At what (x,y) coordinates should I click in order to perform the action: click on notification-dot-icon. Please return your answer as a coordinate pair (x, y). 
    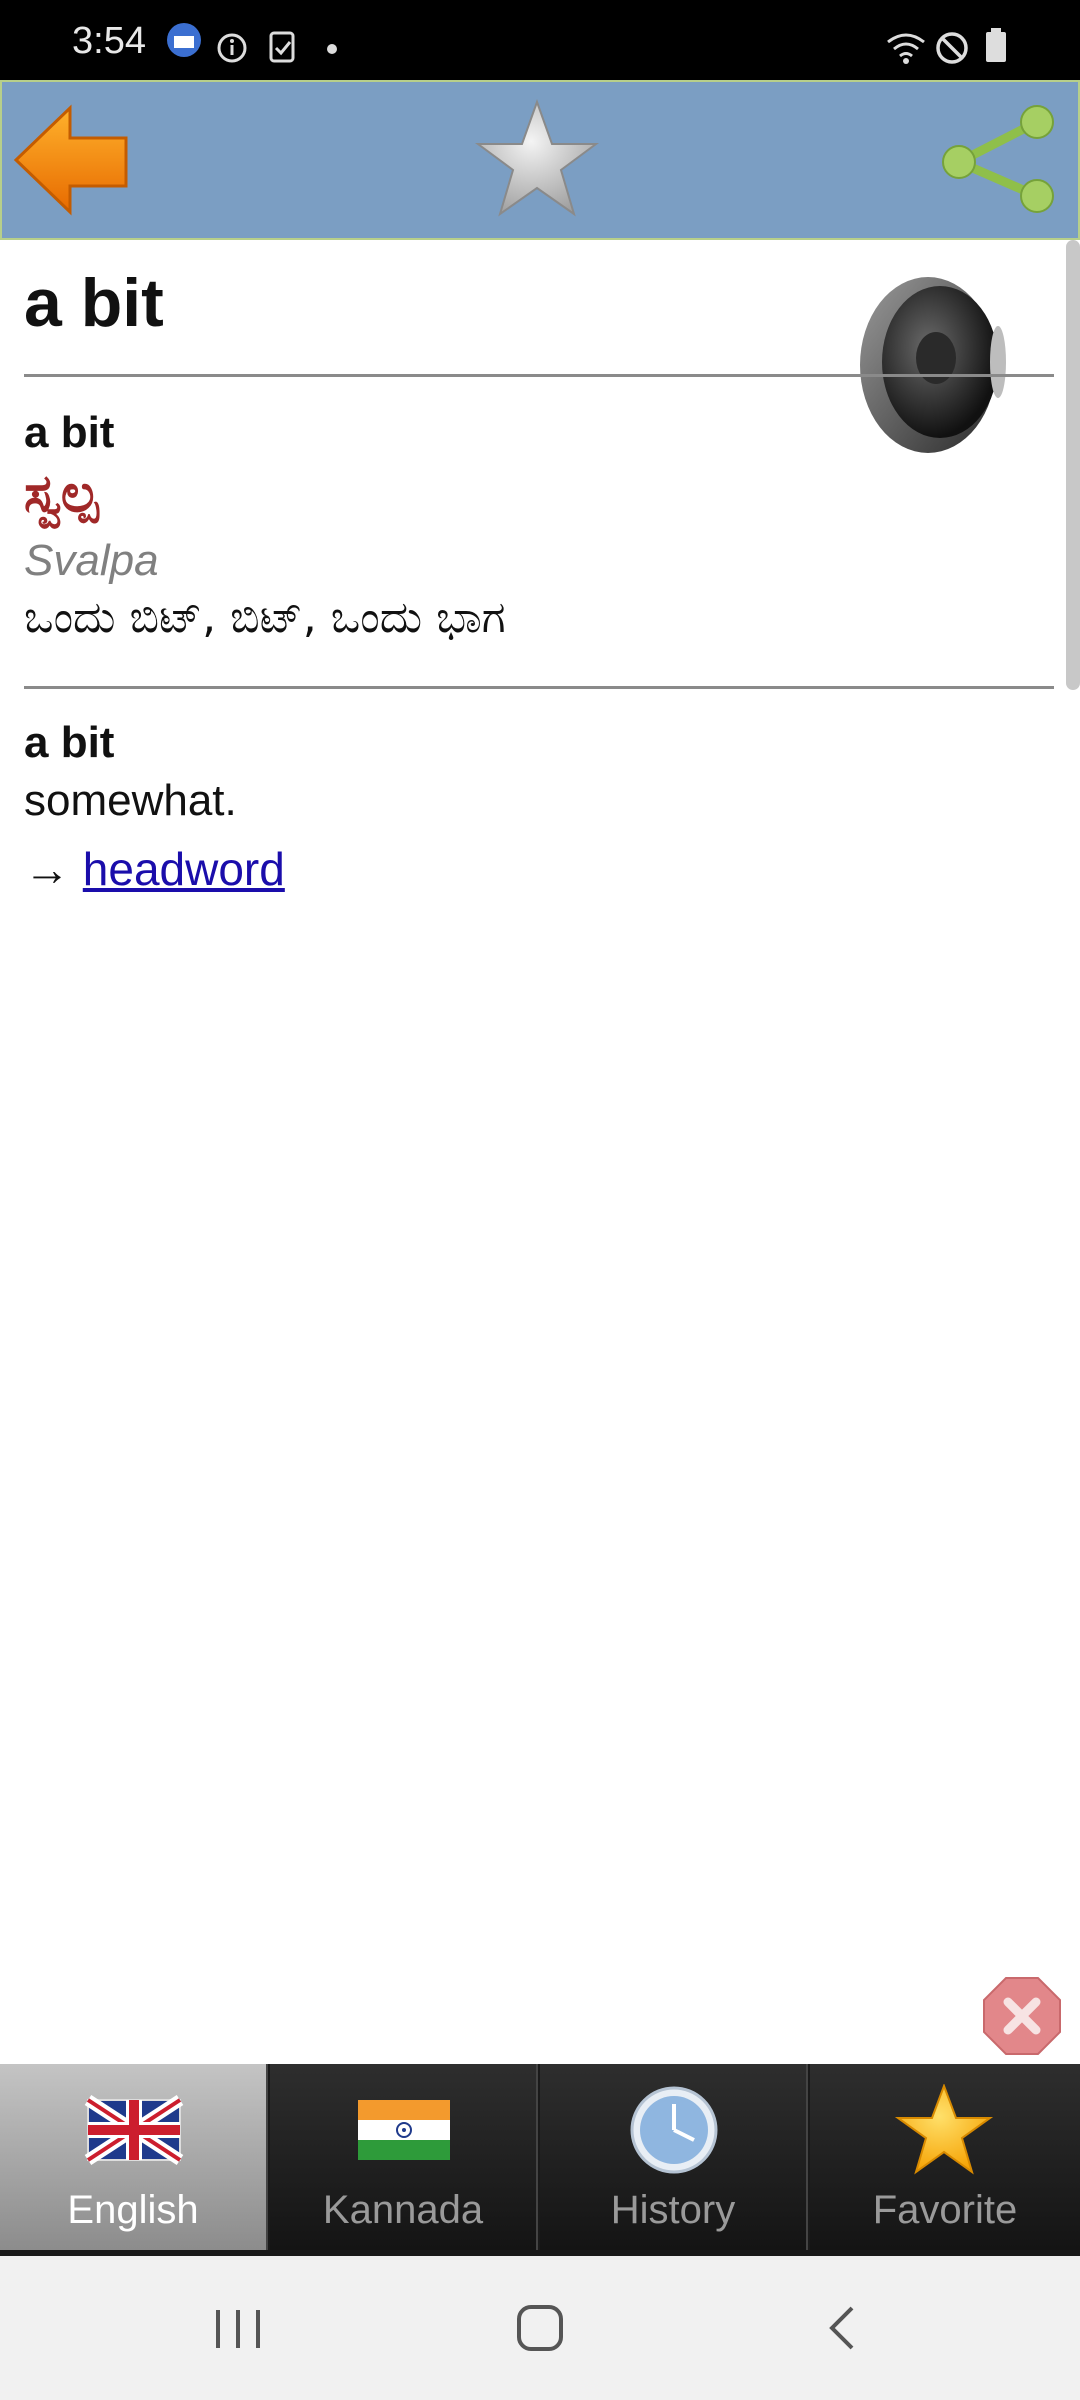
    Looking at the image, I should click on (332, 51).